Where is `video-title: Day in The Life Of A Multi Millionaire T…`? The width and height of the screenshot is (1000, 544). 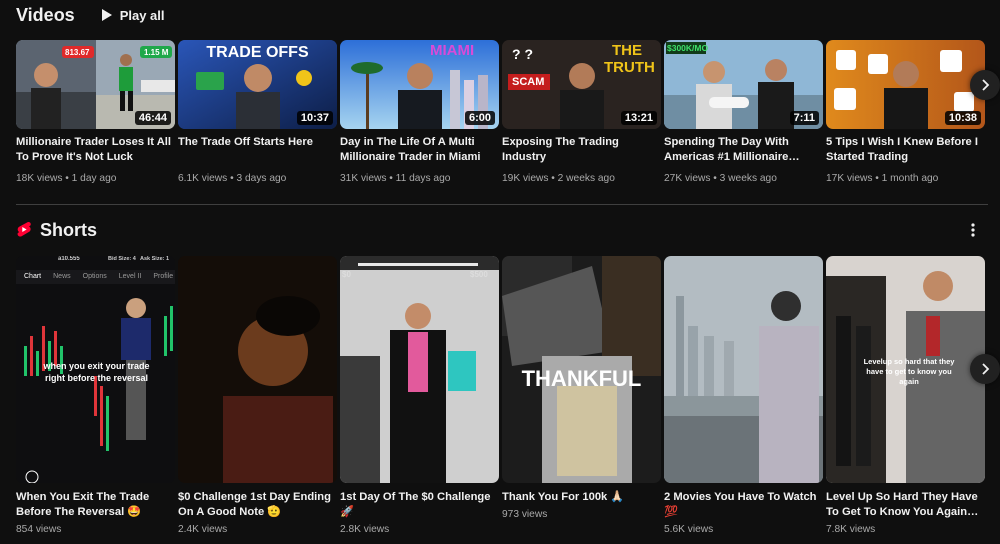 video-title: Day in The Life Of A Multi Millionaire T… is located at coordinates (419, 150).